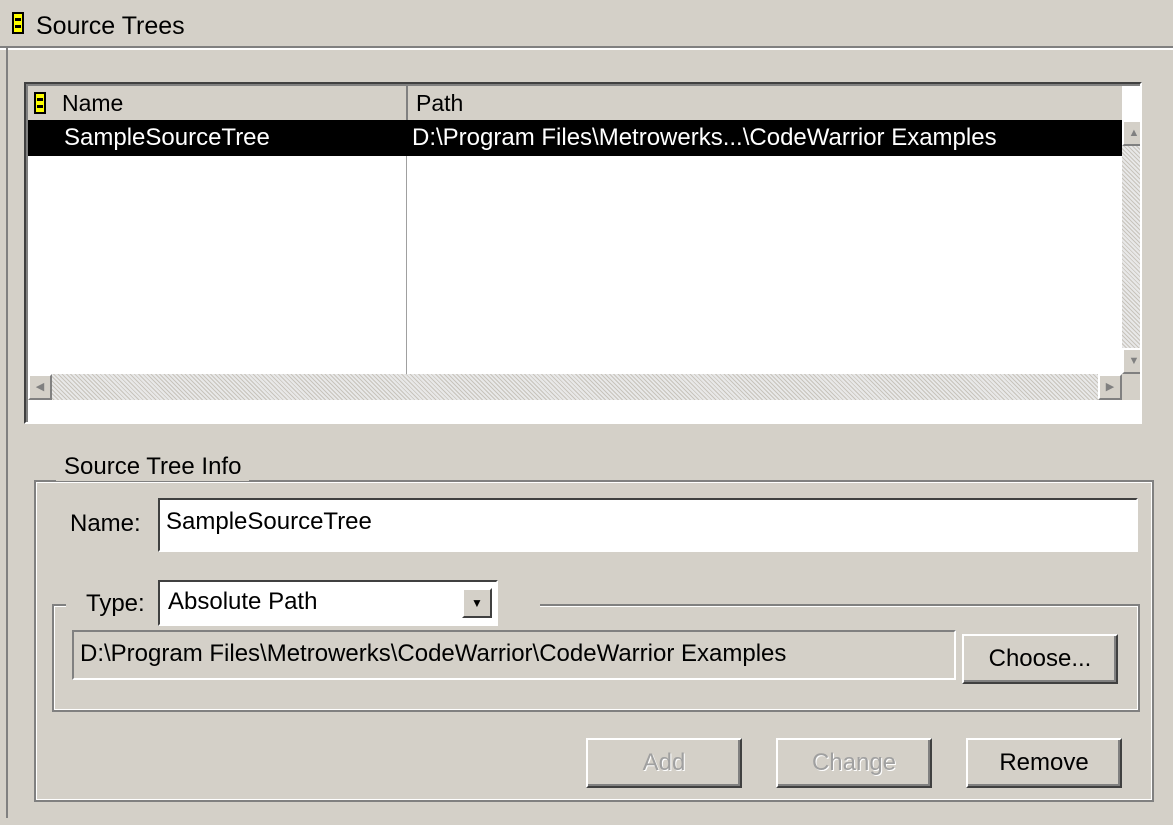 Image resolution: width=1173 pixels, height=825 pixels. I want to click on scroll-right-icon: ▶, so click(1110, 387).